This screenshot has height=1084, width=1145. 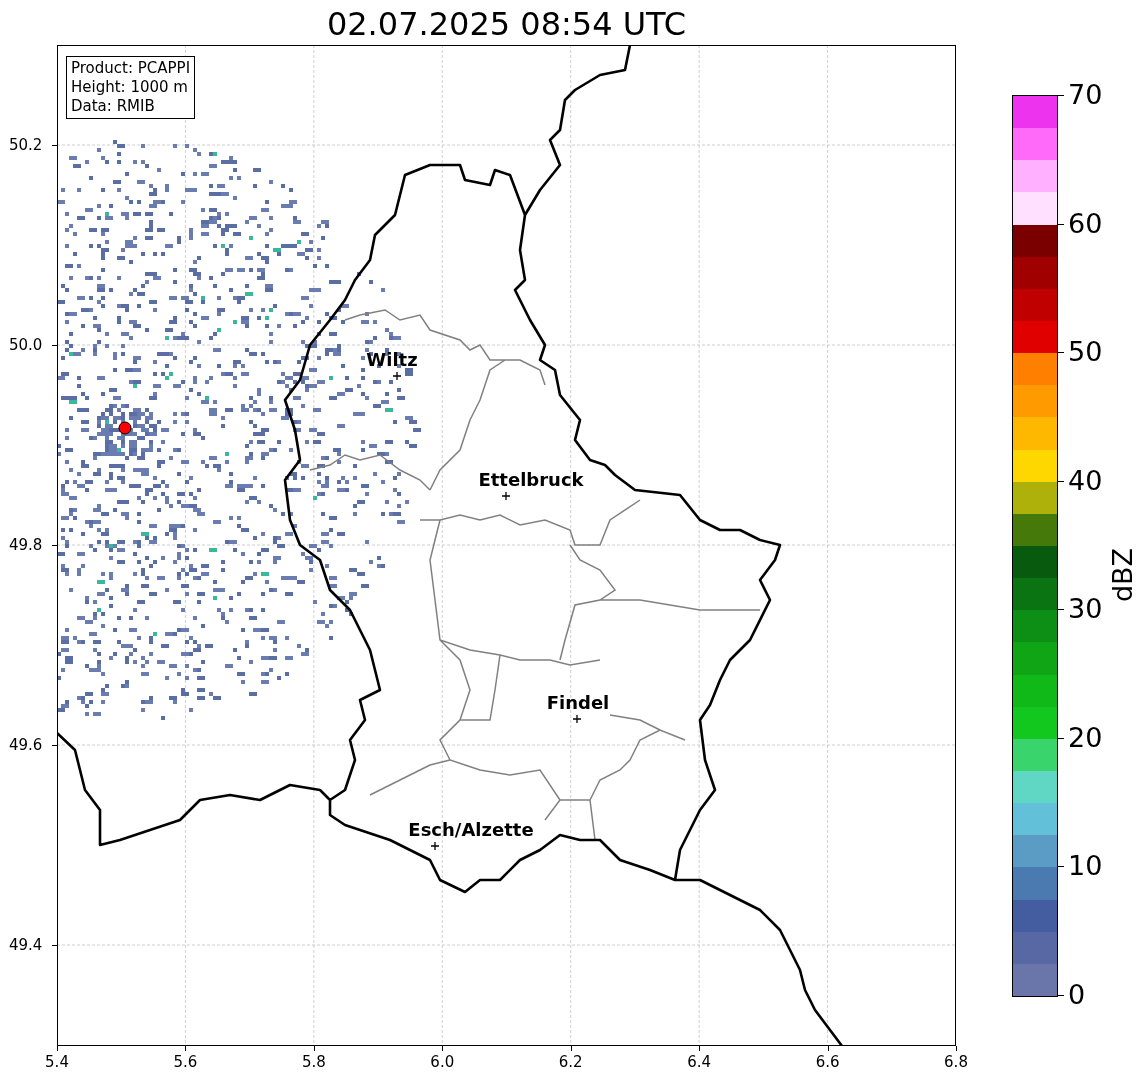 What do you see at coordinates (185, 1062) in the screenshot?
I see `tick-label: 5.6` at bounding box center [185, 1062].